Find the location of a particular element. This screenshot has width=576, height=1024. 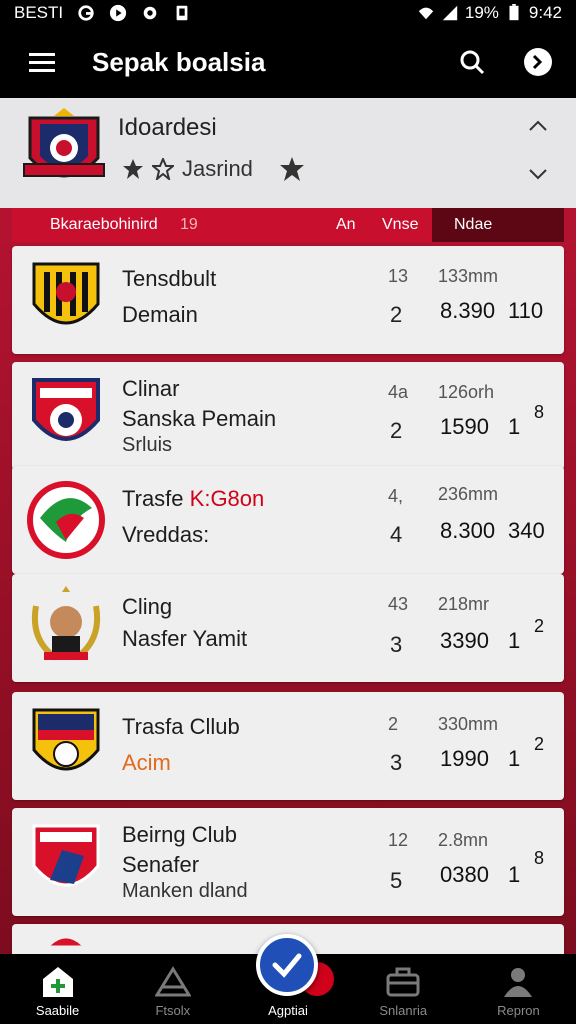

arrow-circle-icon is located at coordinates (538, 62).